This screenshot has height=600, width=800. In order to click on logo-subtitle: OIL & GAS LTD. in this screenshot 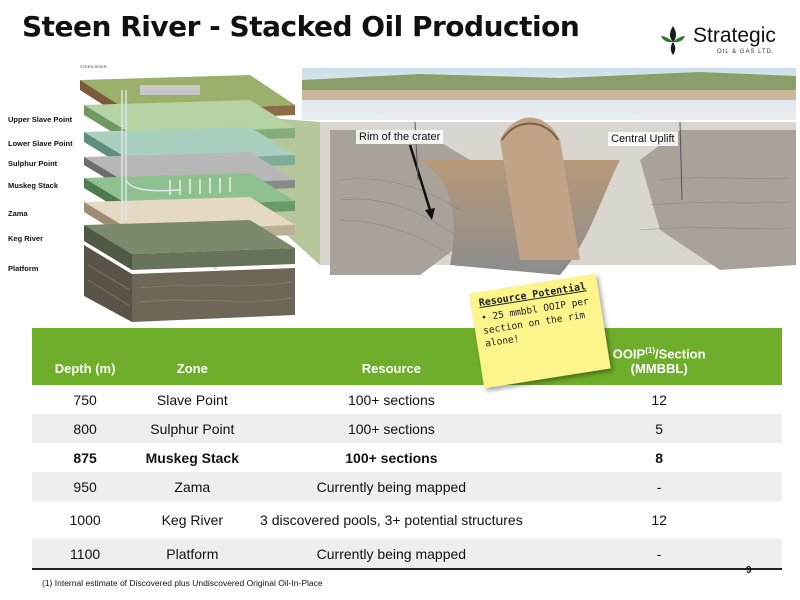, I will do `click(746, 52)`.